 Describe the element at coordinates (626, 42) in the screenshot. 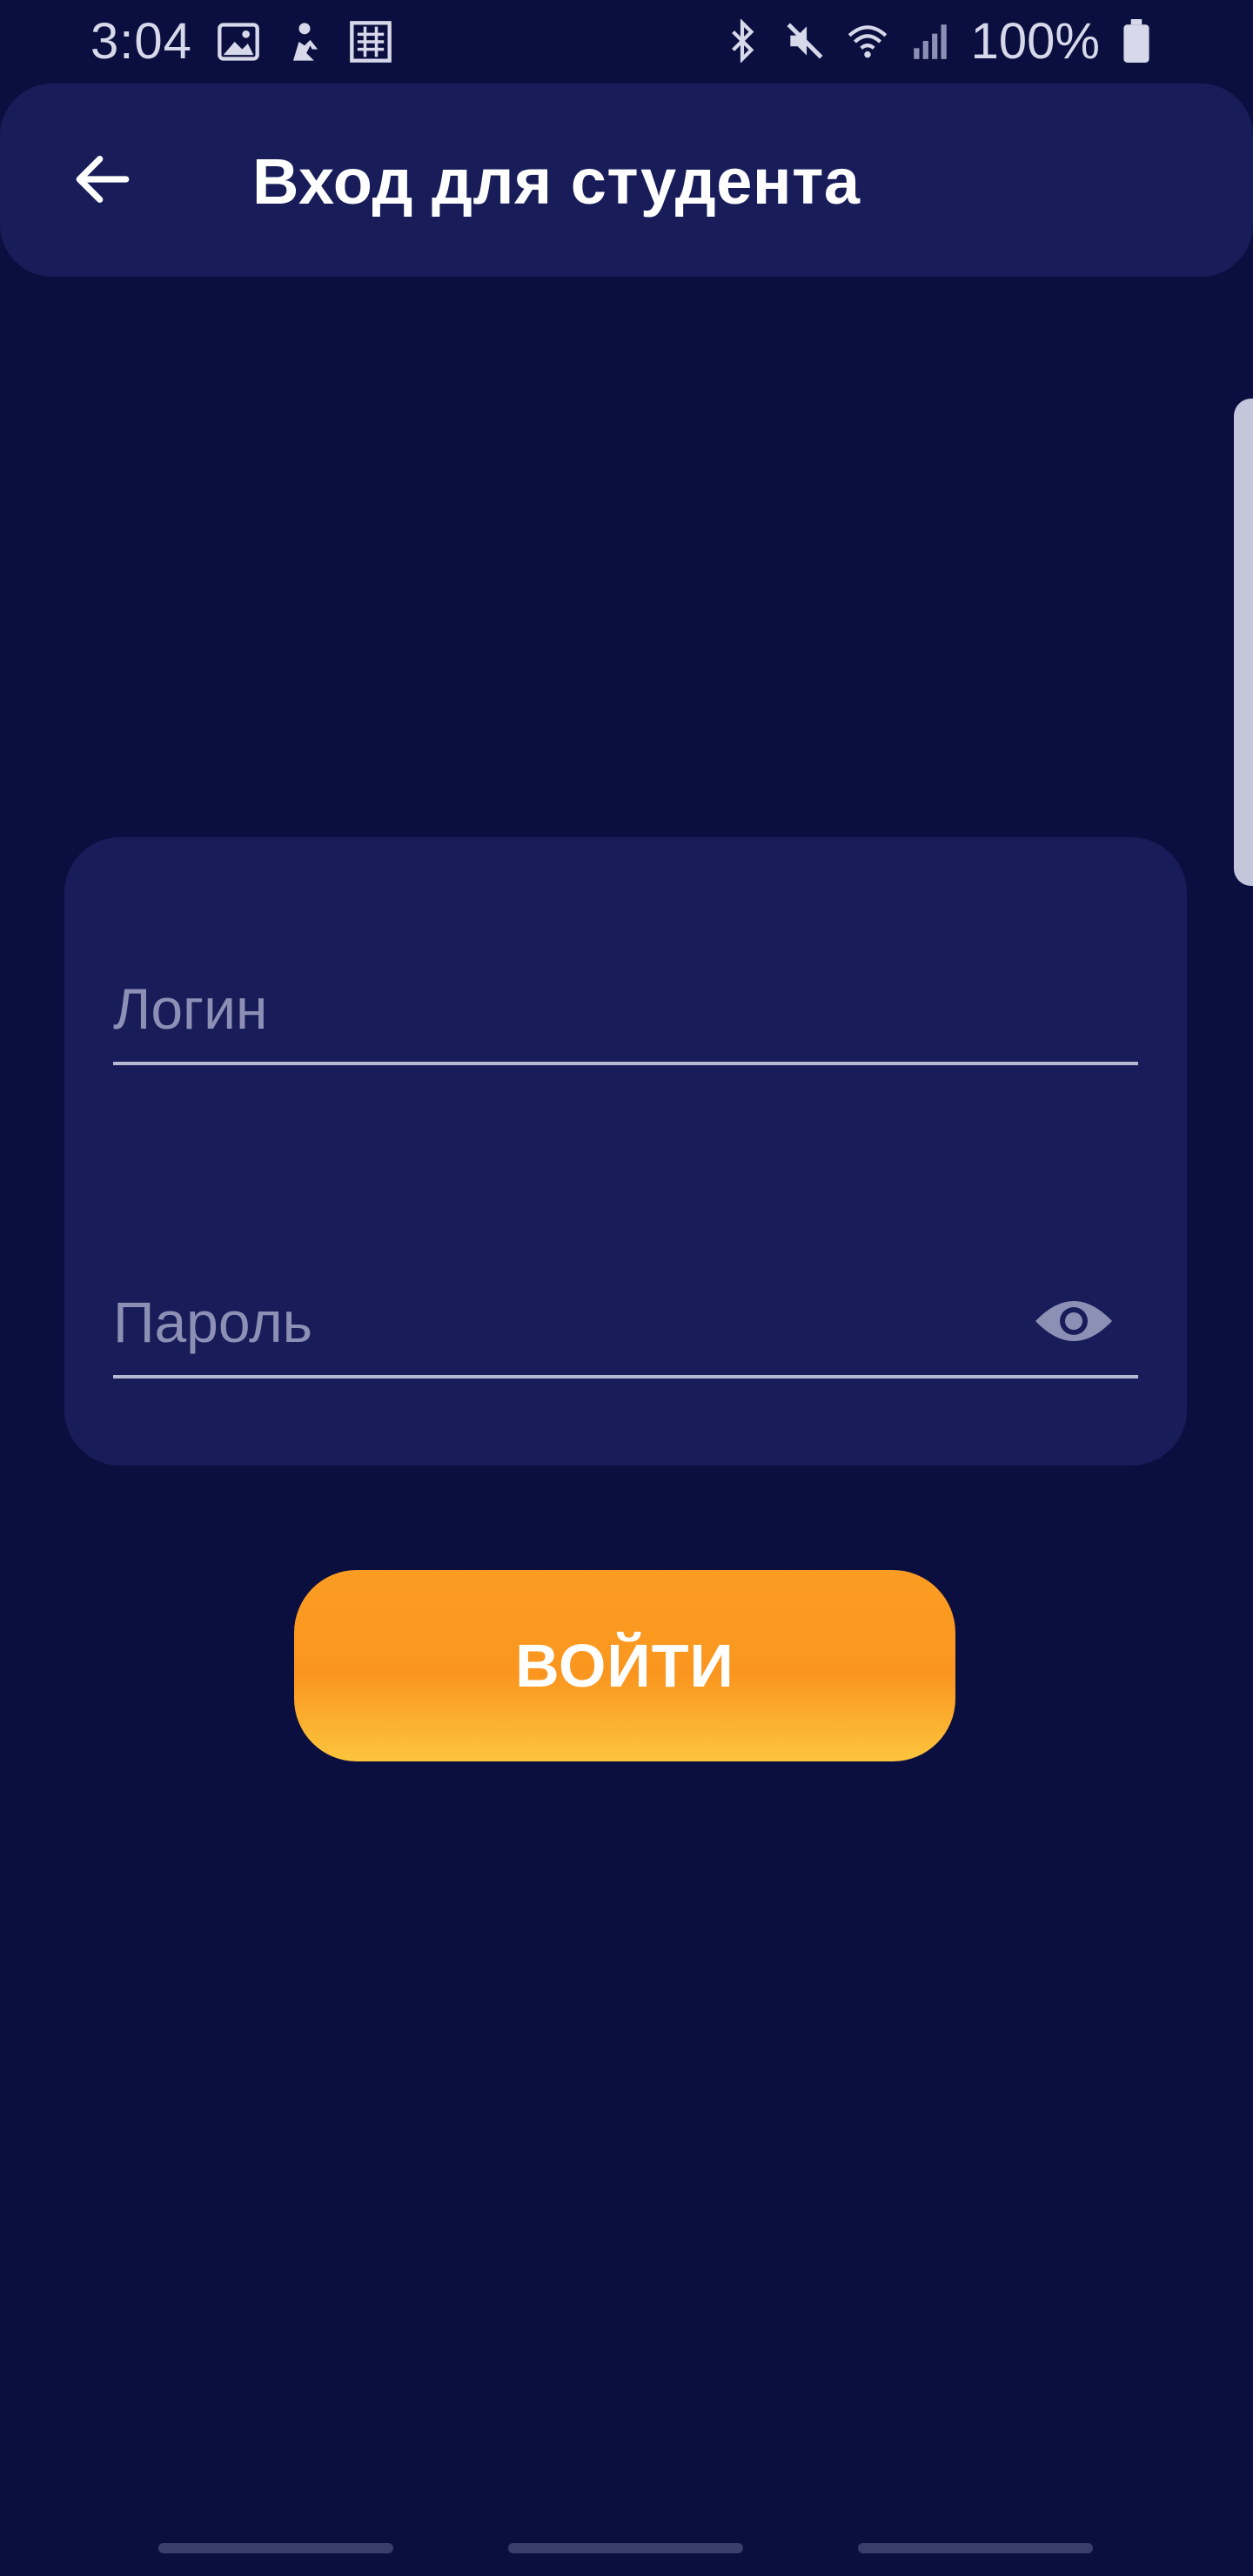

I see `status-bar: 3:04 100%` at that location.